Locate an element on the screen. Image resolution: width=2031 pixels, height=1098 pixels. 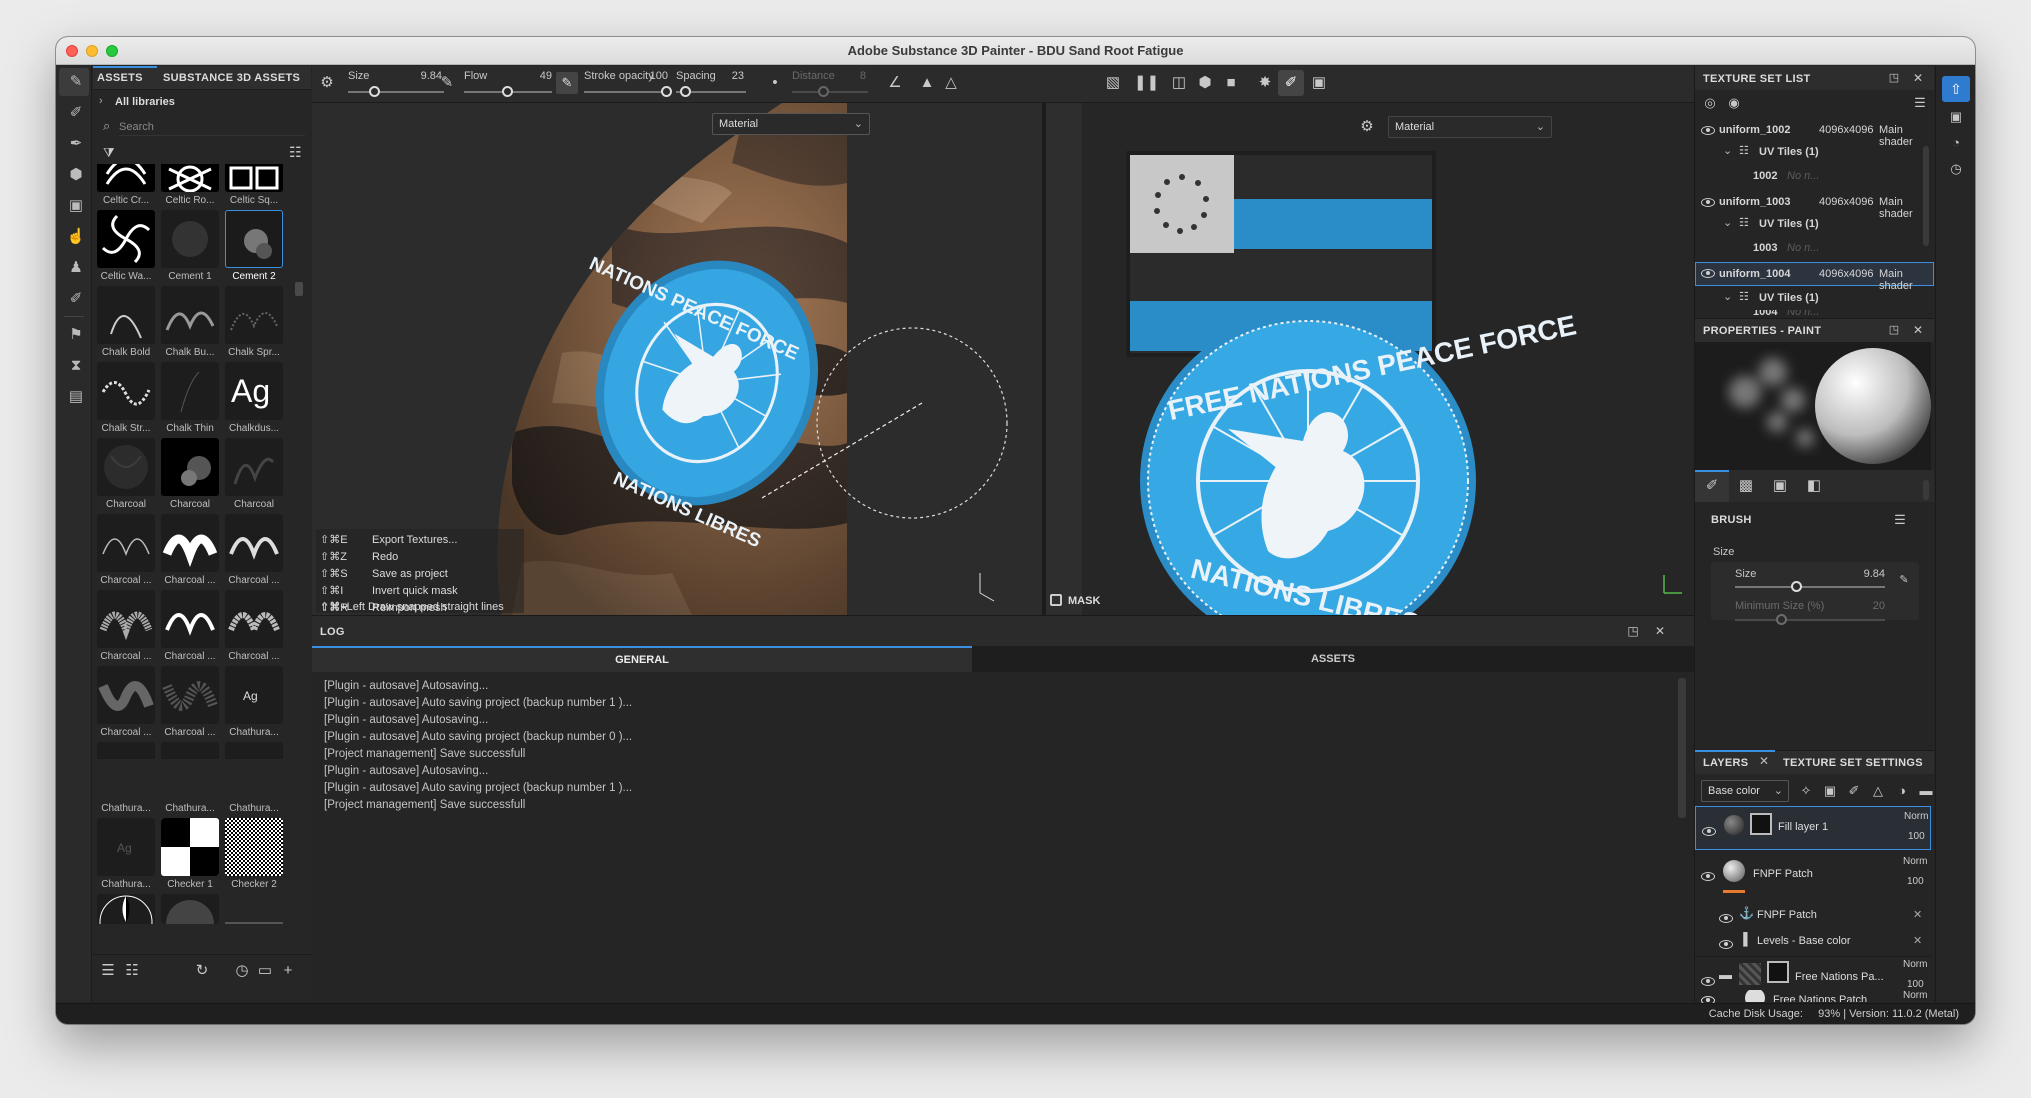
mask-icon is located at coordinates (1056, 600).